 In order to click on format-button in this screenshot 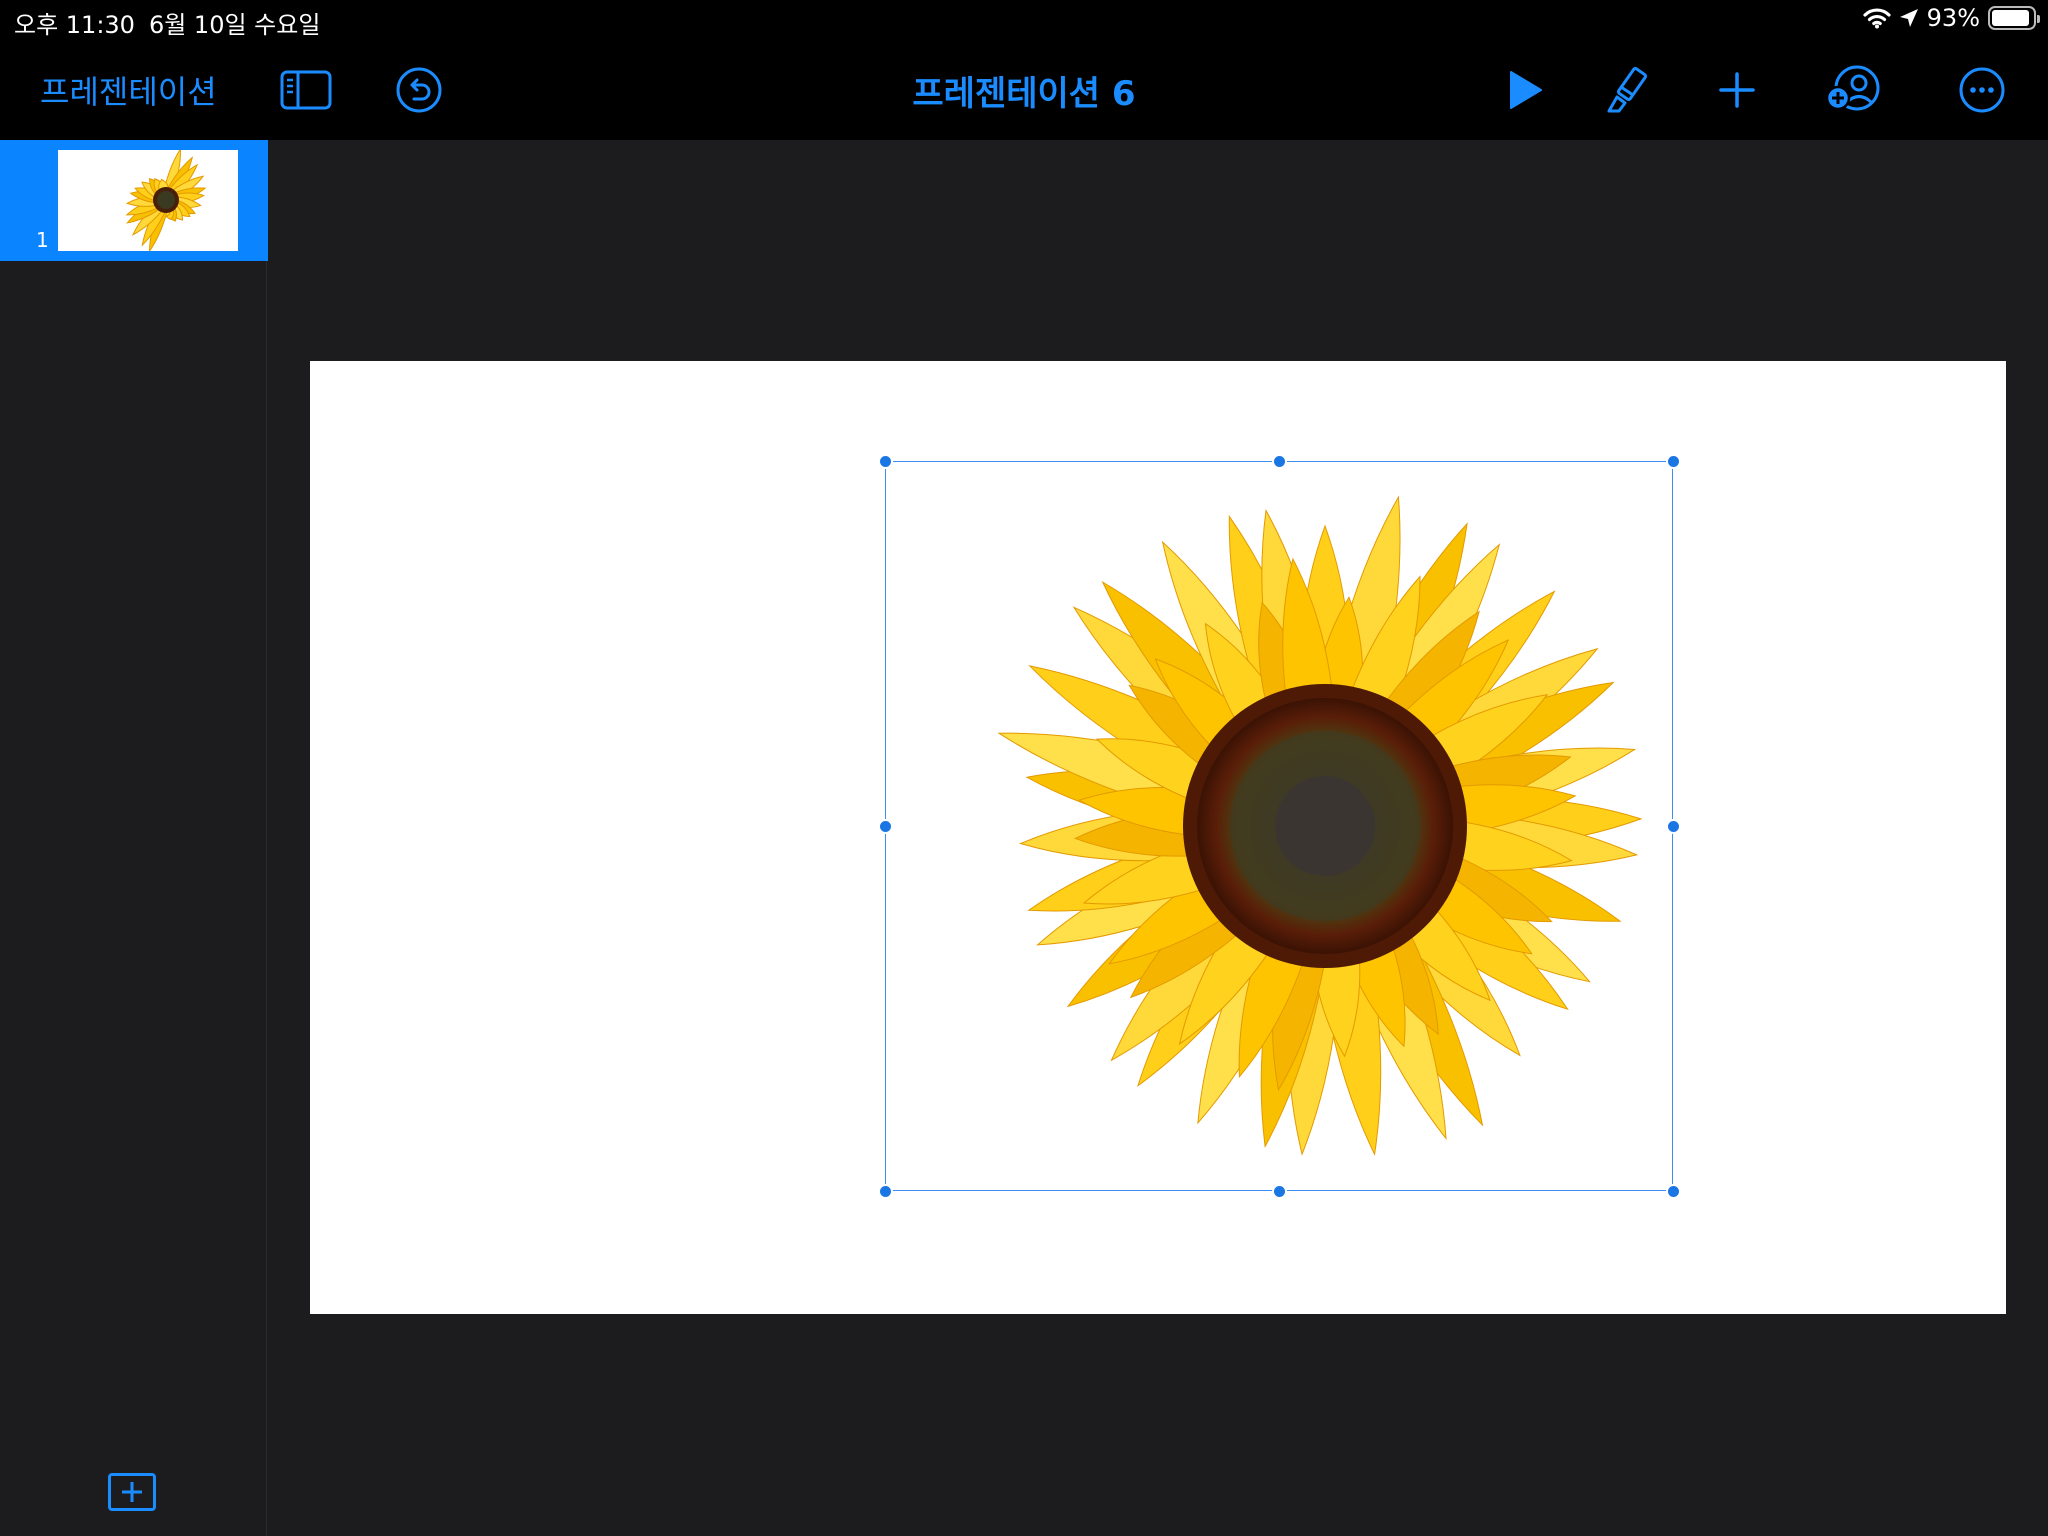, I will do `click(1629, 90)`.